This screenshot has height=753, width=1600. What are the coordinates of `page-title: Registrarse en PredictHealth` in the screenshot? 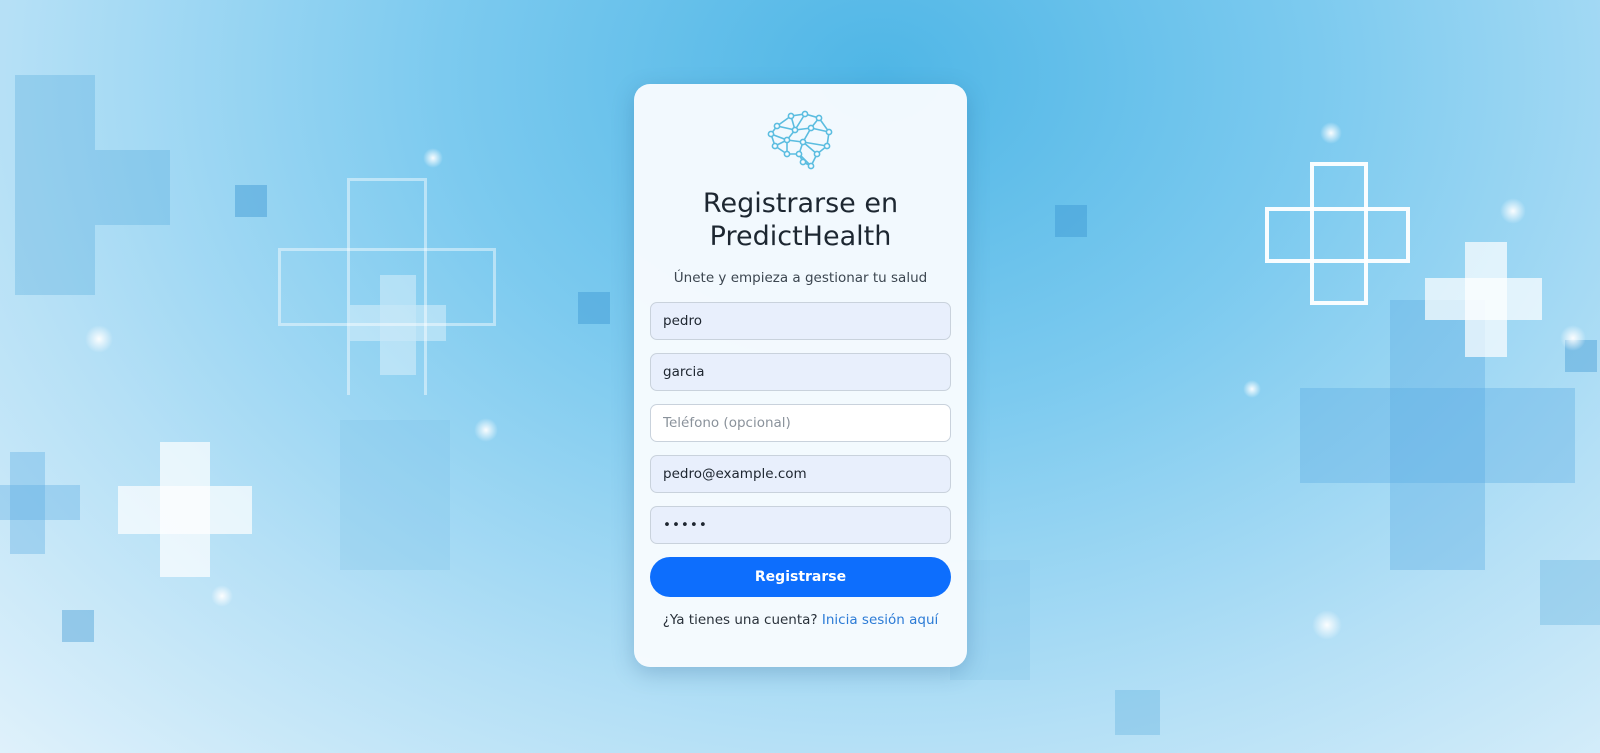 It's located at (800, 220).